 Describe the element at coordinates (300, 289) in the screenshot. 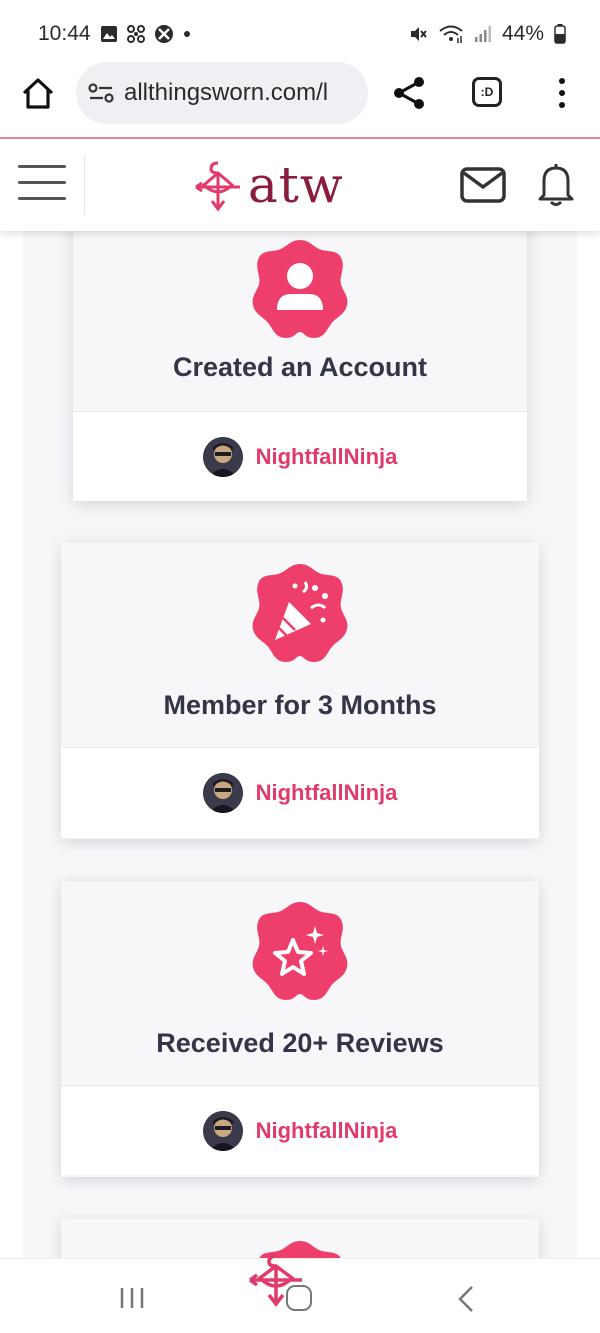

I see `person-icon` at that location.